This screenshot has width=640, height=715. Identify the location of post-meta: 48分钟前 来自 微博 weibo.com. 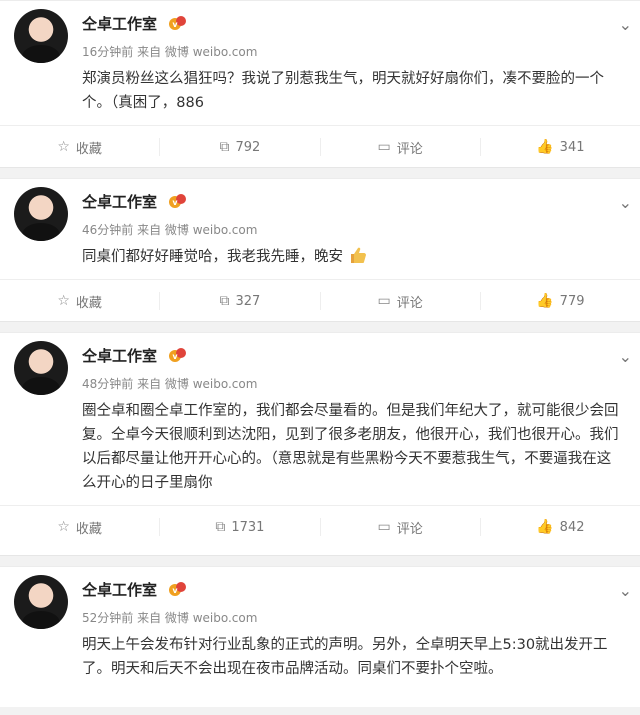
(170, 384).